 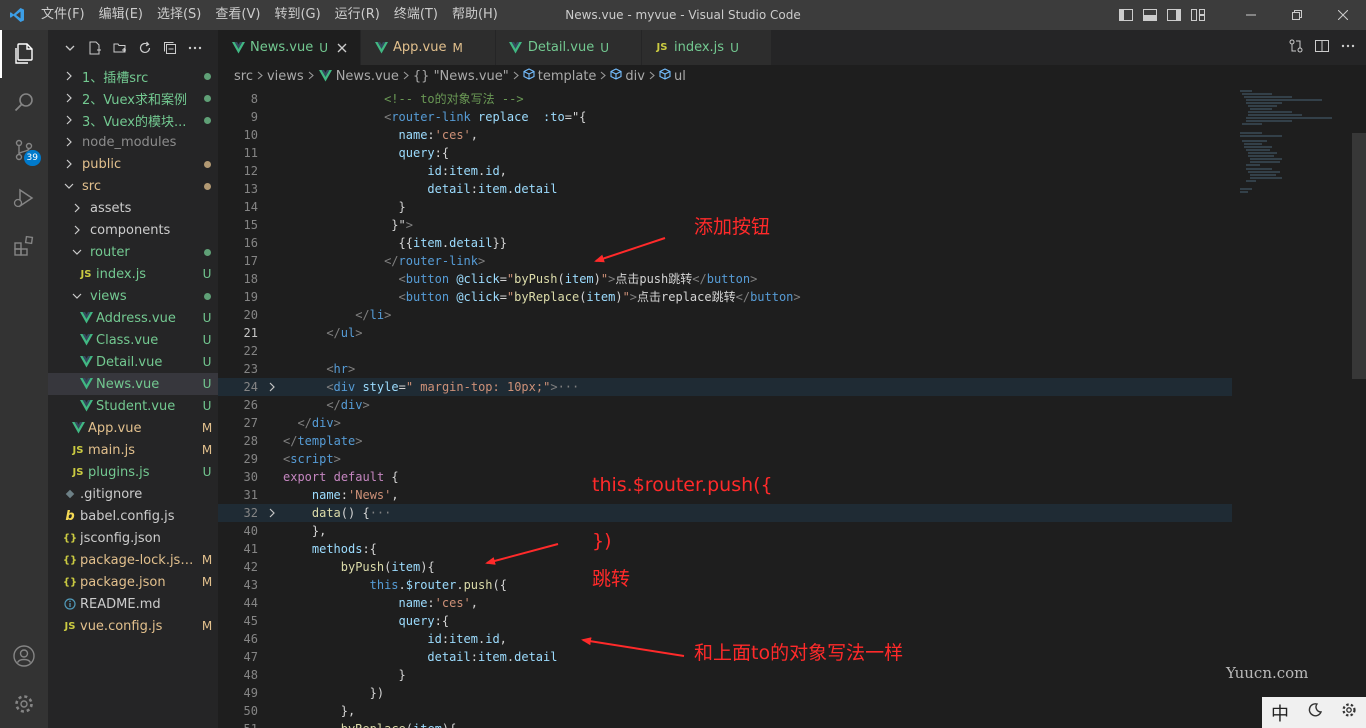 I want to click on menu-item: 选择(S), so click(x=179, y=15).